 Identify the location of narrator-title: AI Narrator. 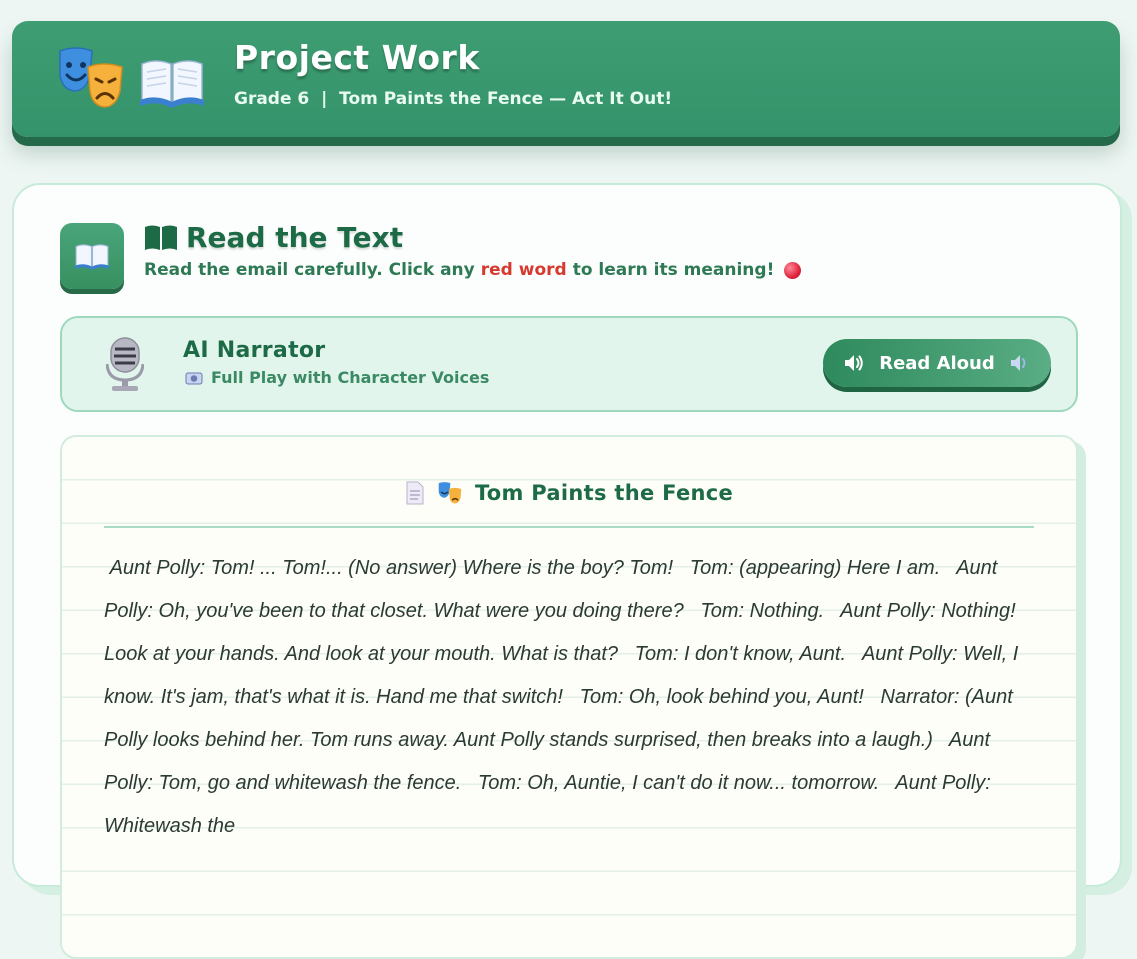
(254, 350).